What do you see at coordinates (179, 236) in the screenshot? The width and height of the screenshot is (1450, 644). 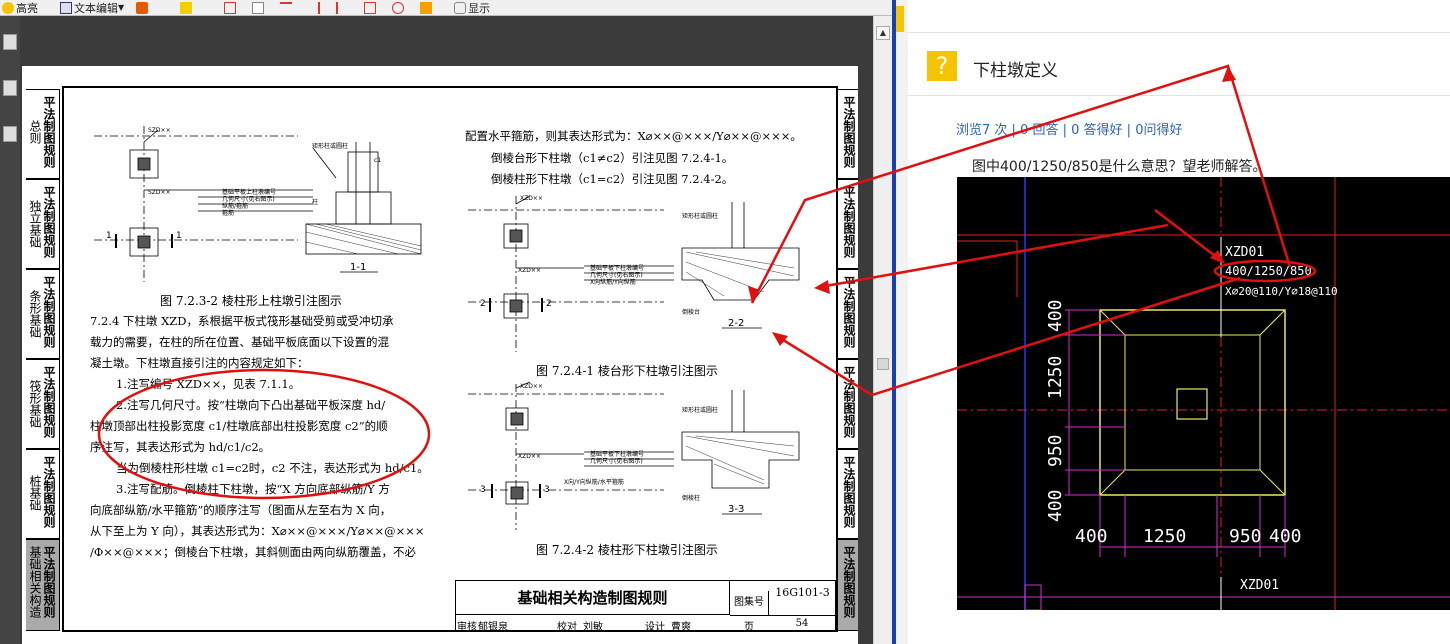 I see `section-mark-right: 1` at bounding box center [179, 236].